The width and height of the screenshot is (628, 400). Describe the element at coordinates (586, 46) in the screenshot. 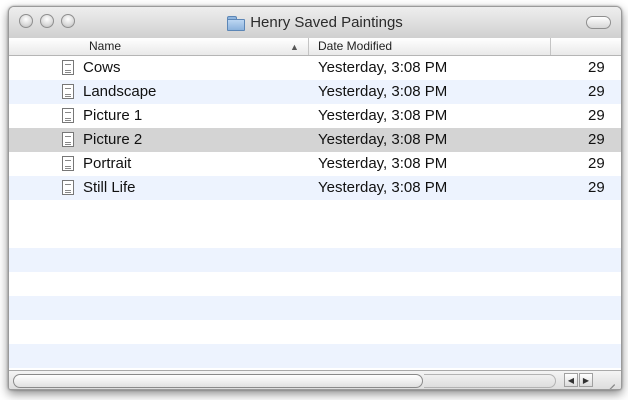

I see `size-column-header` at that location.